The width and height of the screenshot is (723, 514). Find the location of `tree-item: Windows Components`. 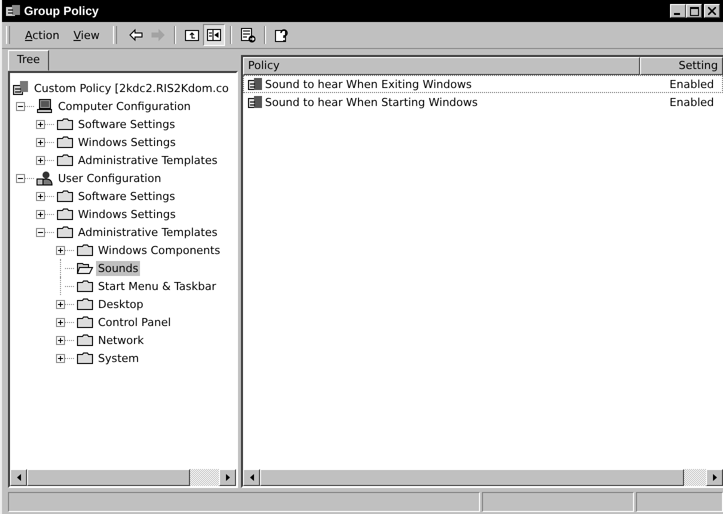

tree-item: Windows Components is located at coordinates (159, 250).